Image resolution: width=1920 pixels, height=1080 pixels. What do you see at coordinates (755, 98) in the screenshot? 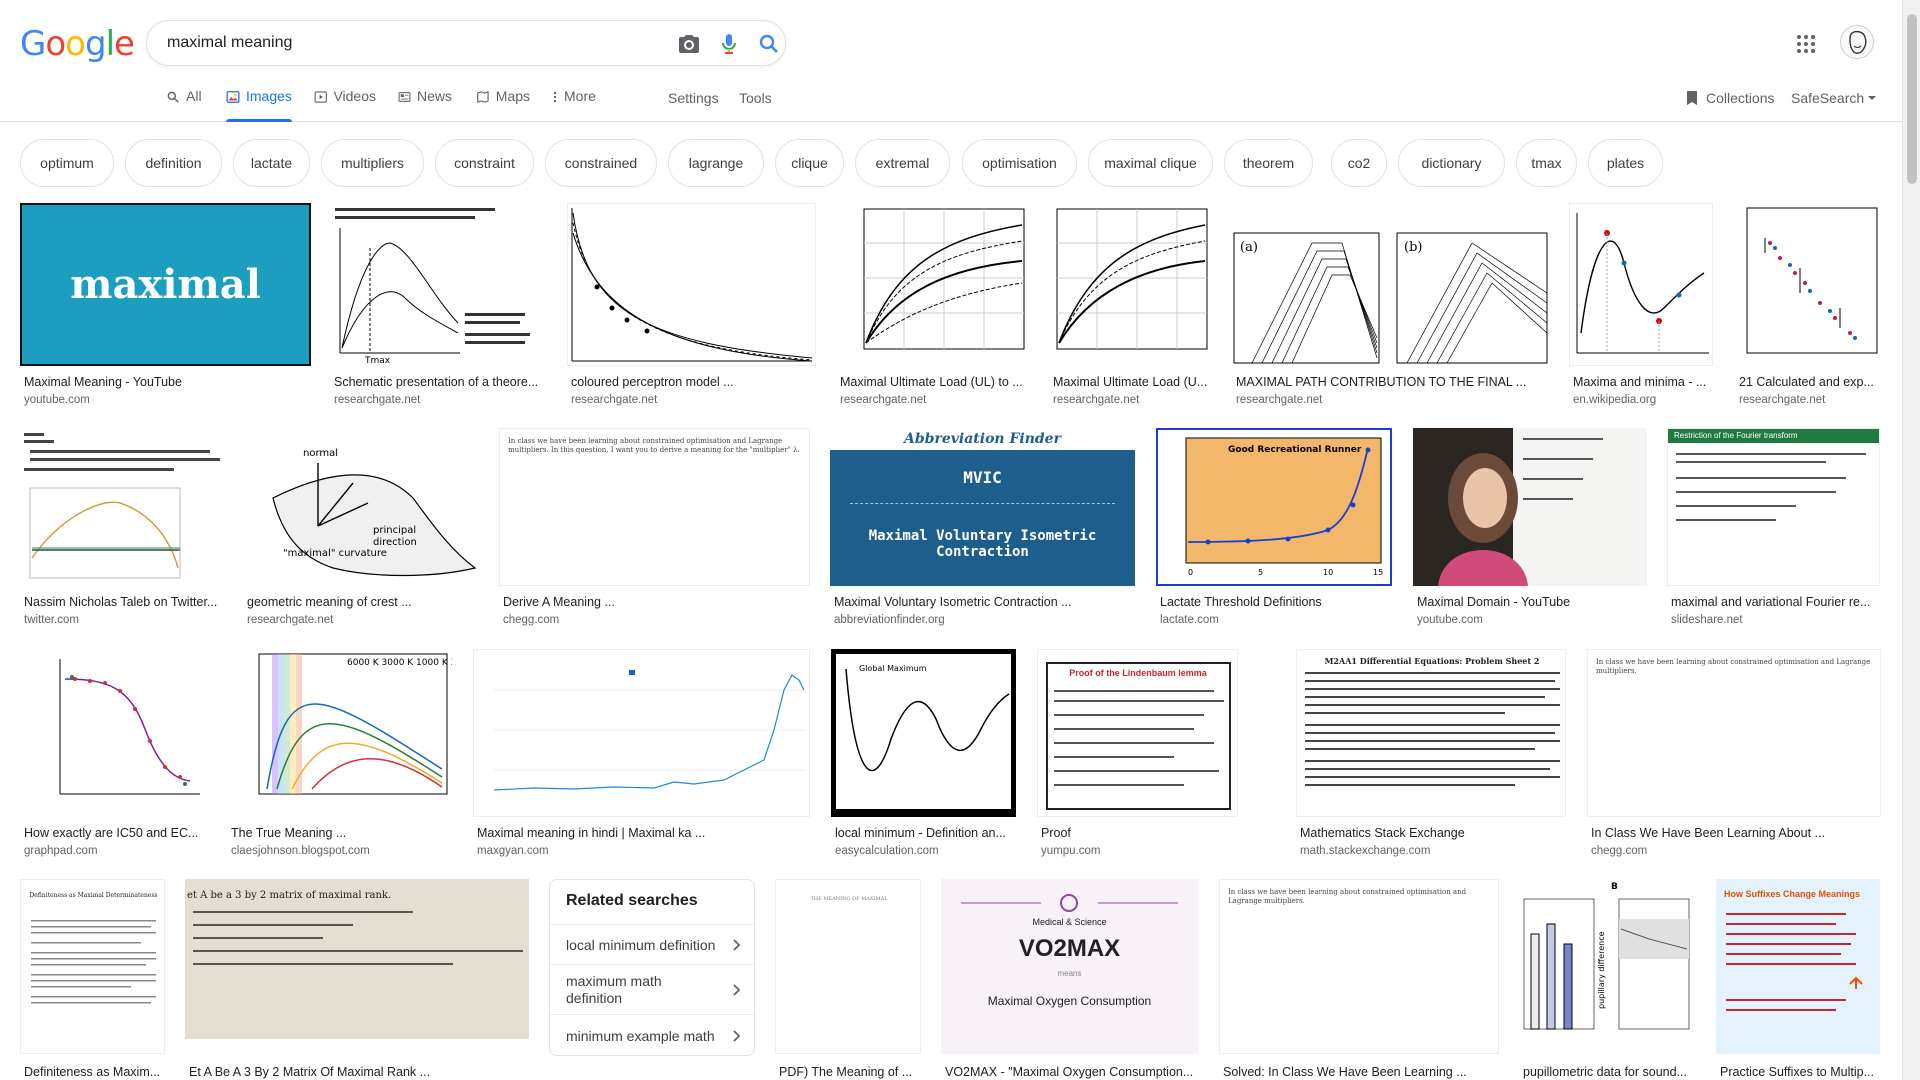
I see `tools-link: Tools` at bounding box center [755, 98].